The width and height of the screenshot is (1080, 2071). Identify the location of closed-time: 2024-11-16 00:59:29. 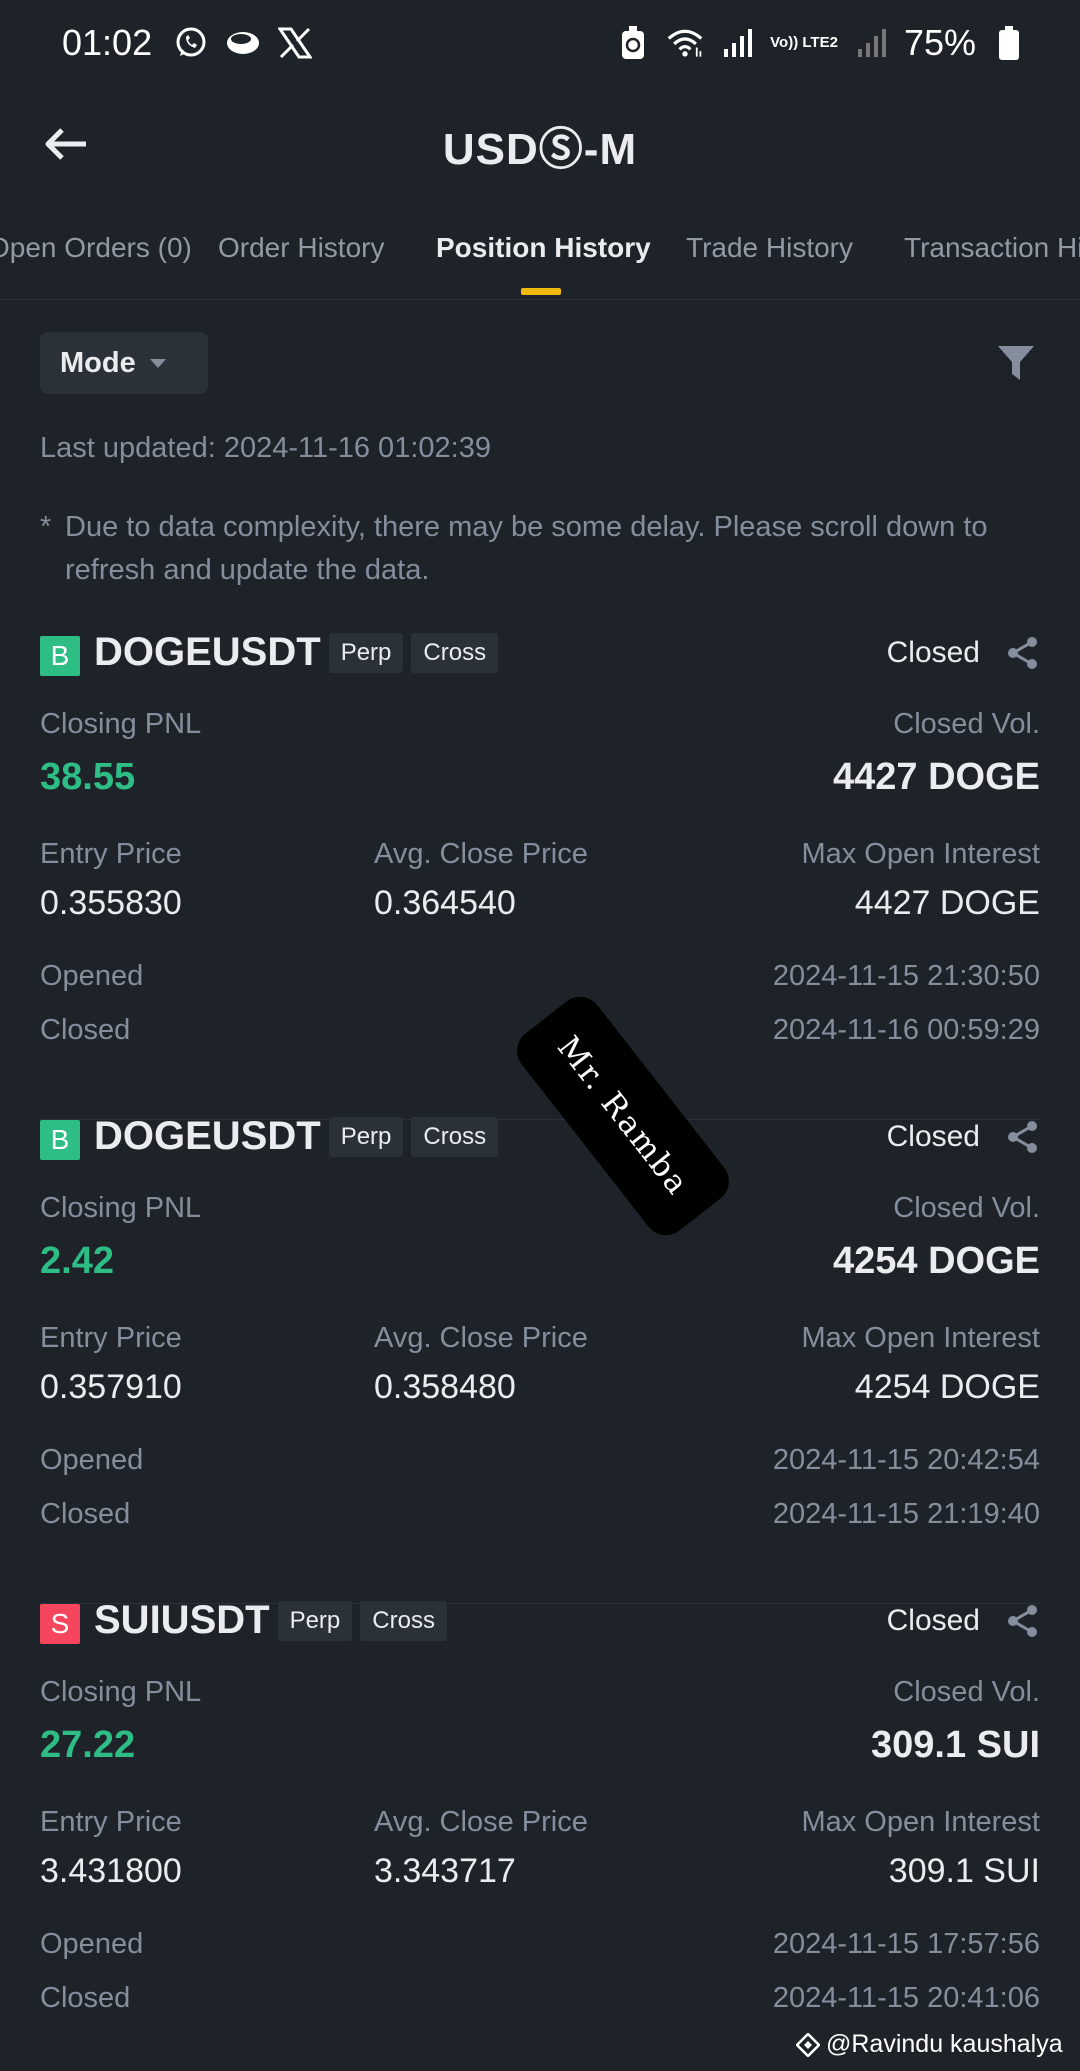
(906, 1030).